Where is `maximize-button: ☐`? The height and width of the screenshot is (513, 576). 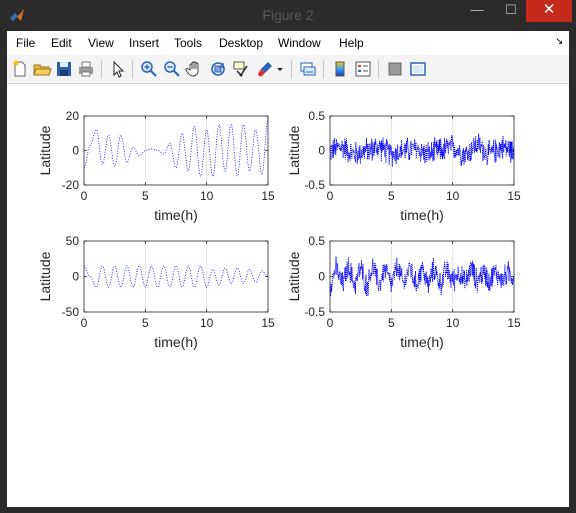
maximize-button: ☐ is located at coordinates (511, 11).